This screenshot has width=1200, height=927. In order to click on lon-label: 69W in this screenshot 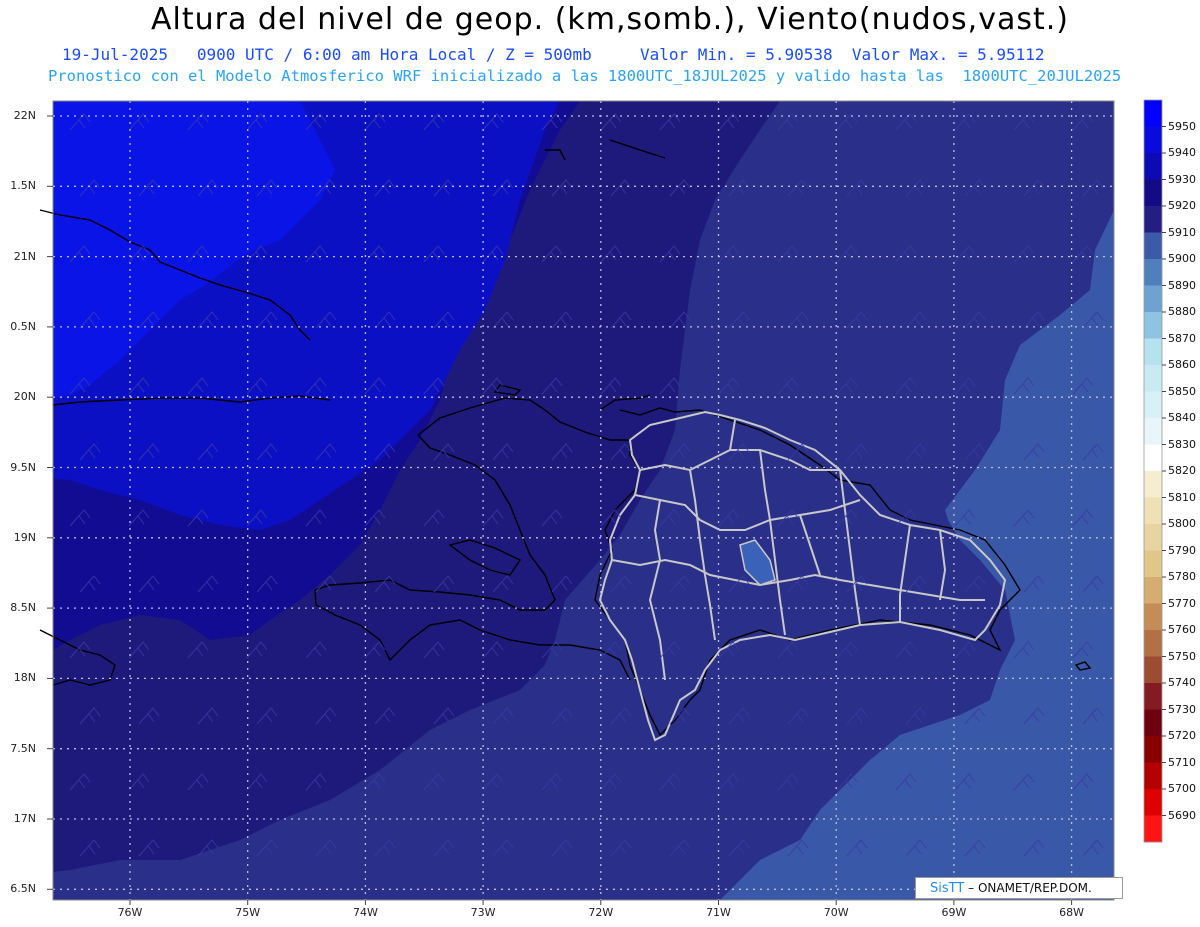, I will do `click(954, 912)`.